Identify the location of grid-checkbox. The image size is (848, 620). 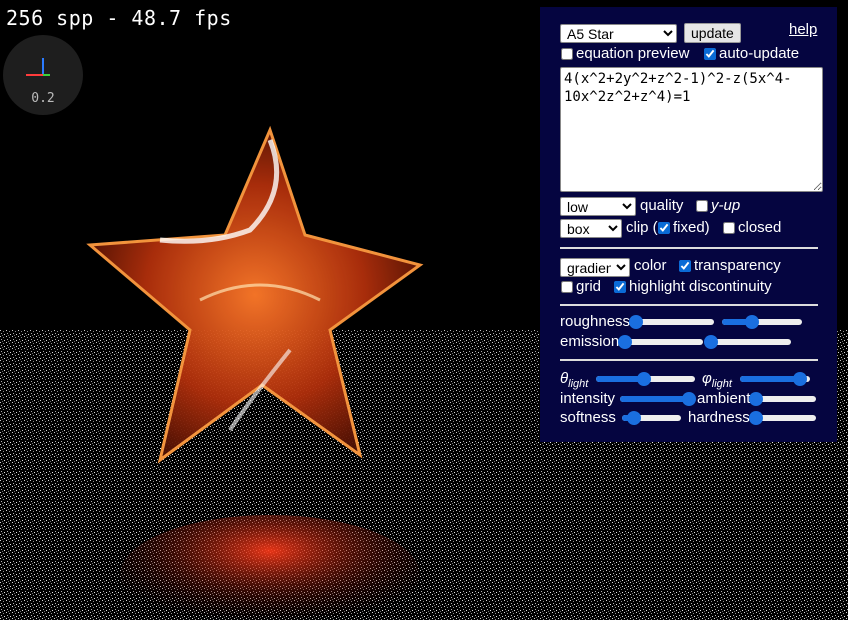
(567, 287).